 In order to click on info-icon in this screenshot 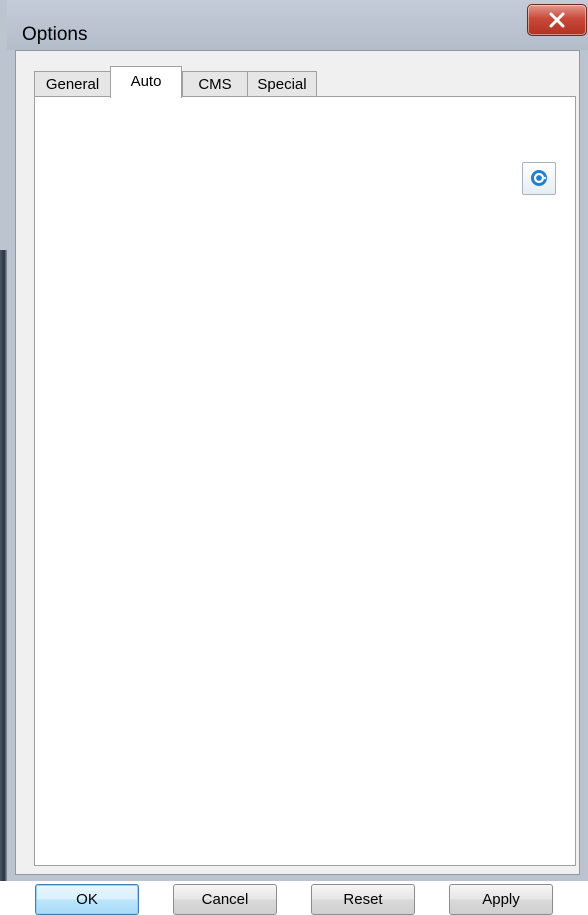, I will do `click(539, 178)`.